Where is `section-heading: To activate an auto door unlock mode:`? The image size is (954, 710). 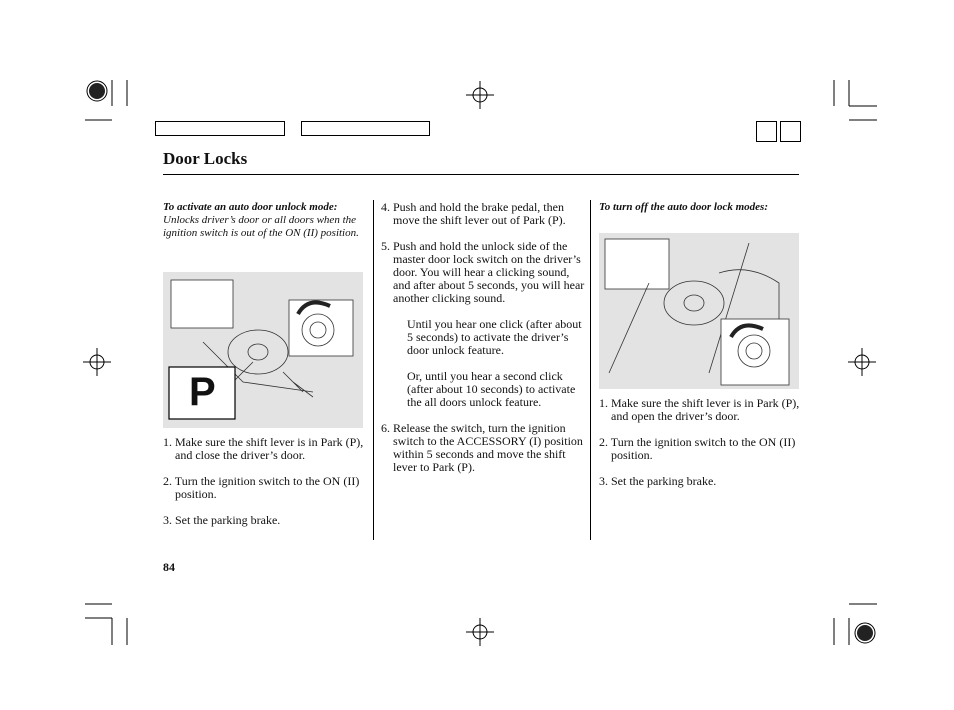 section-heading: To activate an auto door unlock mode: is located at coordinates (250, 207).